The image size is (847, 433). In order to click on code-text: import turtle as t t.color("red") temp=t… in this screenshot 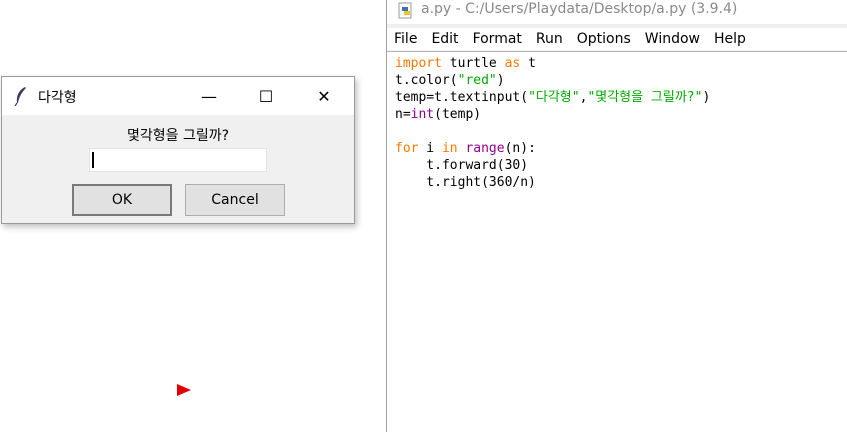, I will do `click(552, 123)`.